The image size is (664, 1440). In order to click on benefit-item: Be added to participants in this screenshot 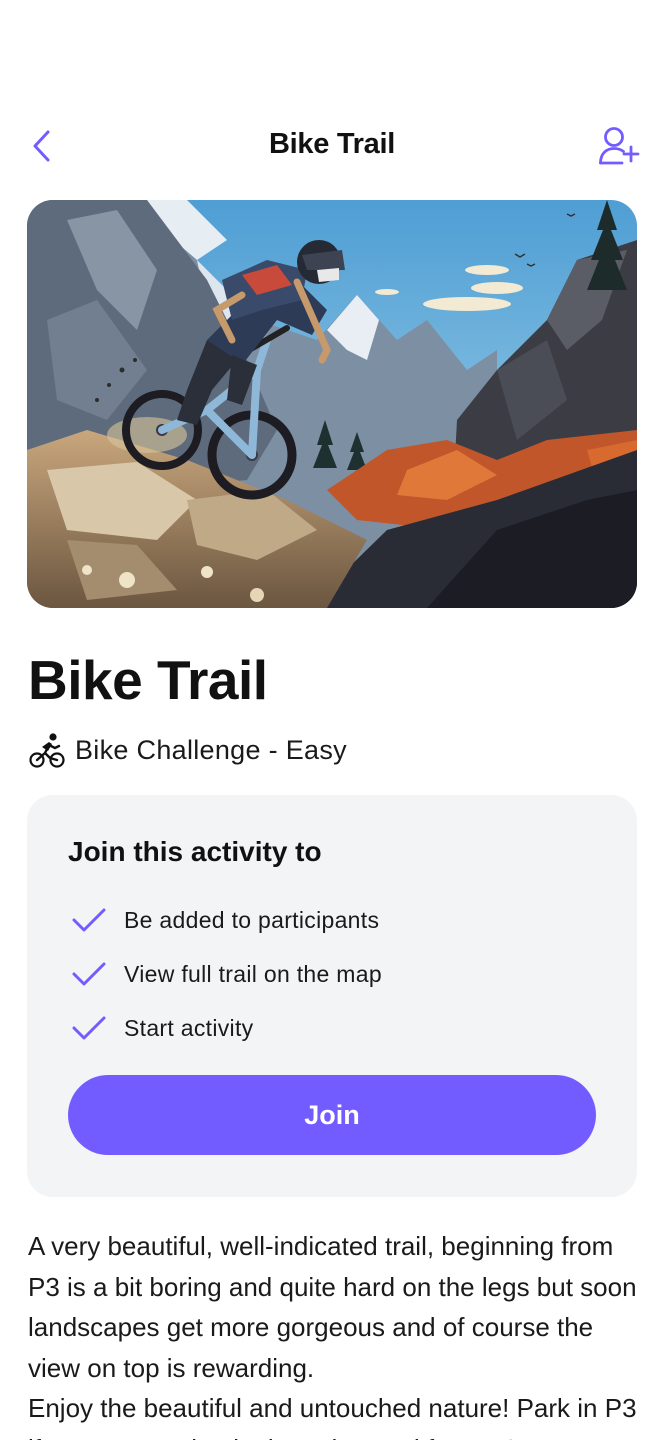, I will do `click(225, 920)`.